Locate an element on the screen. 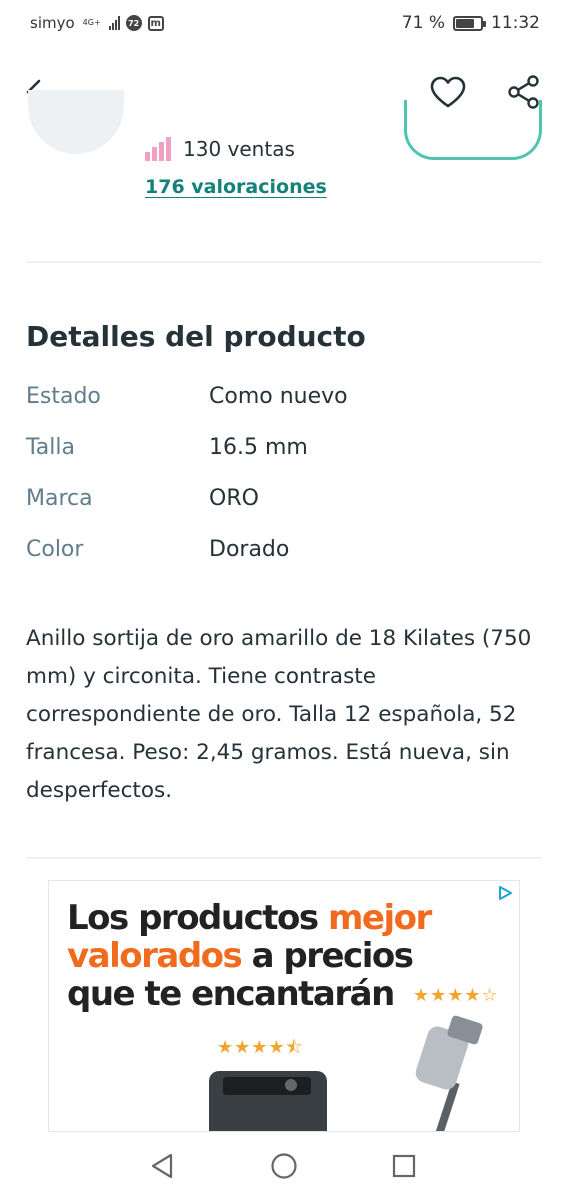 This screenshot has height=1200, width=568. carrier-name: simyo is located at coordinates (52, 23).